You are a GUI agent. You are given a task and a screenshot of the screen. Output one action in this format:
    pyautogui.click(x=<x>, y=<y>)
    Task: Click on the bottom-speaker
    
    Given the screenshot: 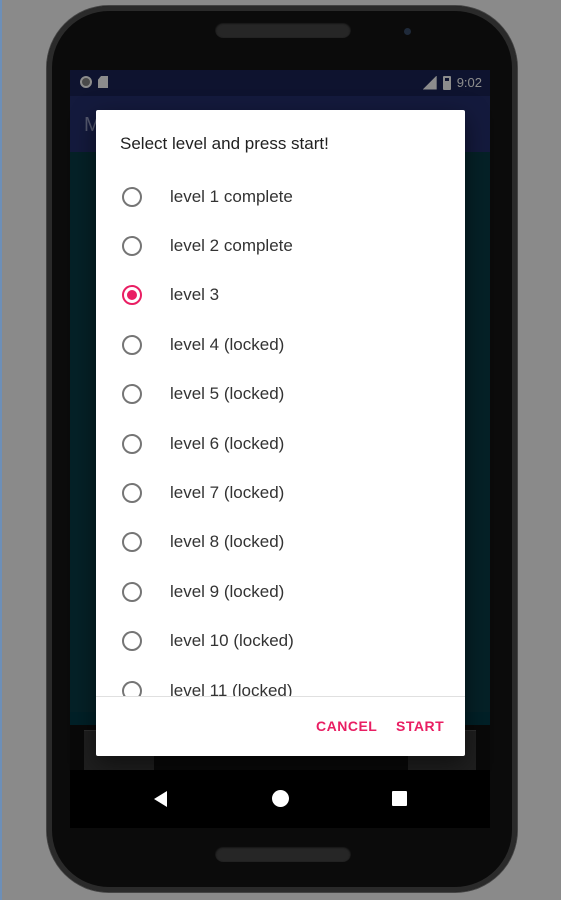 What is the action you would take?
    pyautogui.click(x=283, y=854)
    